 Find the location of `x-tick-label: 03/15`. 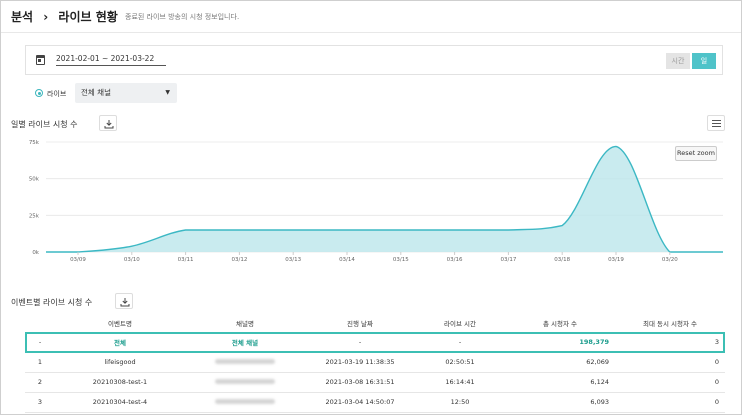

x-tick-label: 03/15 is located at coordinates (401, 260).